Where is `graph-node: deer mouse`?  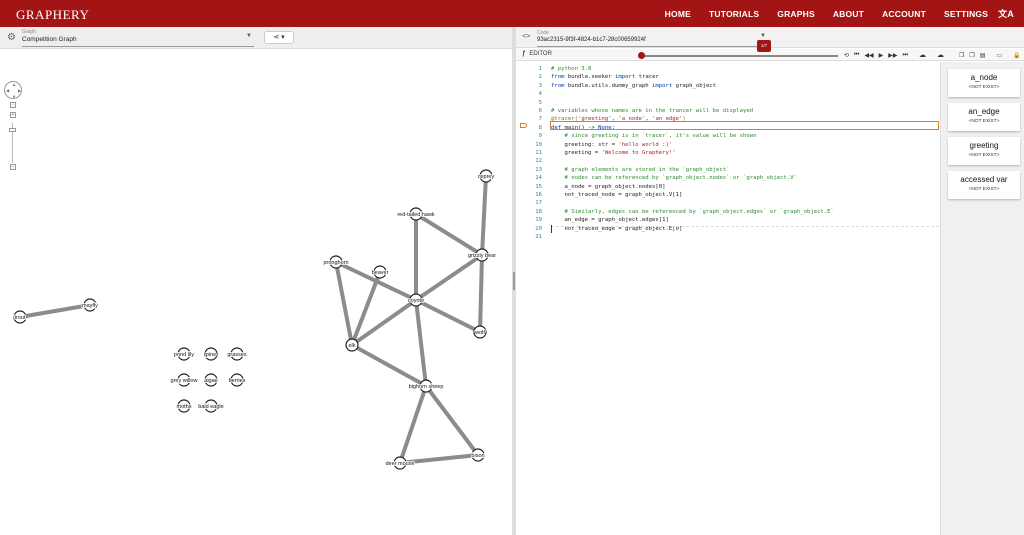
graph-node: deer mouse is located at coordinates (400, 463).